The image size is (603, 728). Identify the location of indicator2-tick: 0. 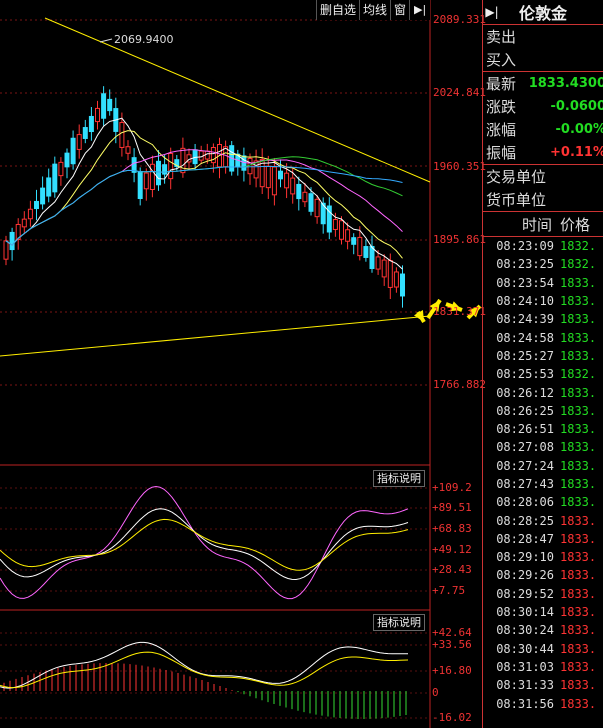
(435, 692).